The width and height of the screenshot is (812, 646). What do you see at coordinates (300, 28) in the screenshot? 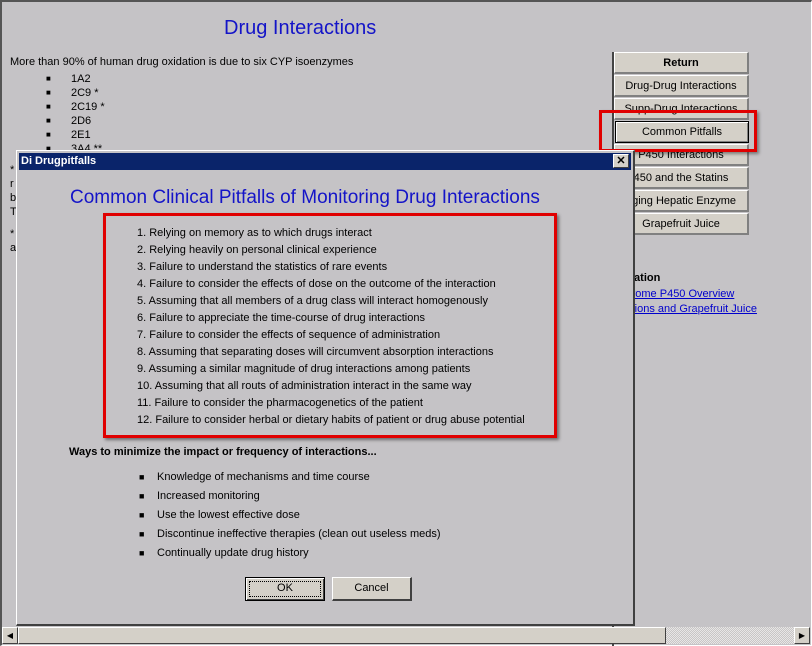
I see `page-title: Drug Interactions` at bounding box center [300, 28].